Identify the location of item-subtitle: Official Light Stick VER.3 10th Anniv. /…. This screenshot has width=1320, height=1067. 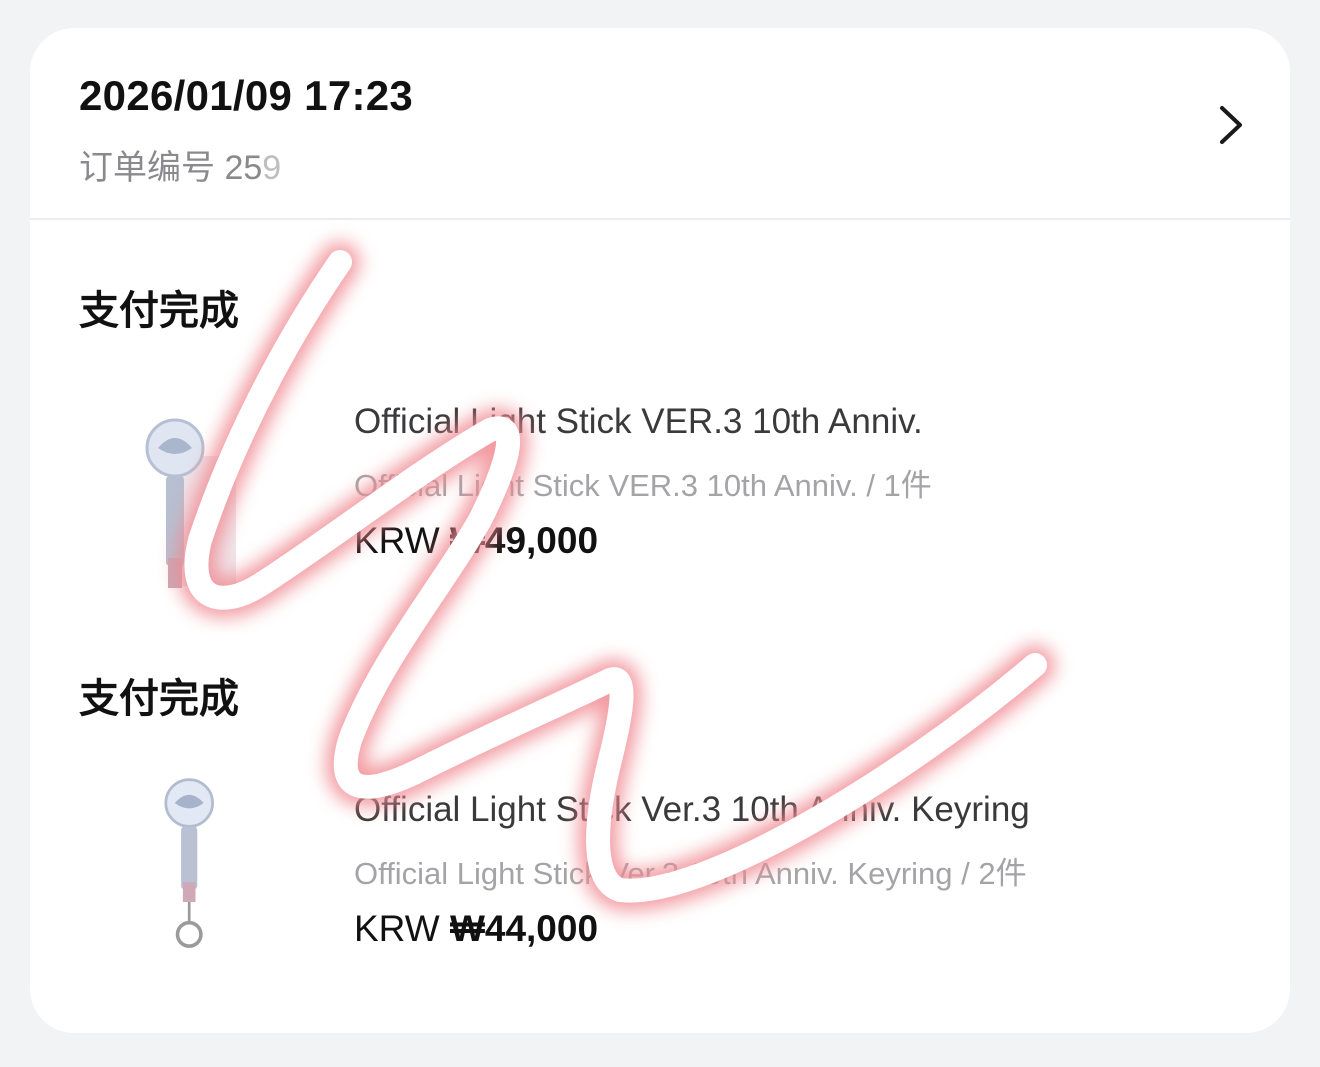
(643, 485).